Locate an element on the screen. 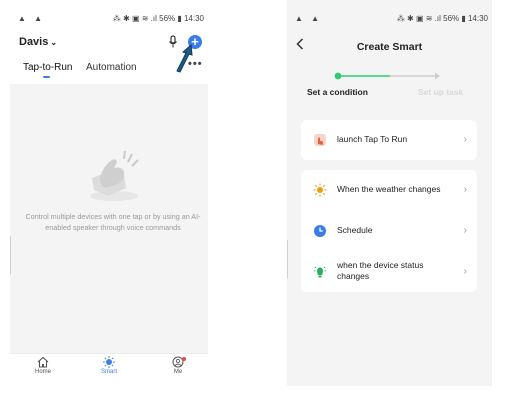 This screenshot has width=515, height=403. nav-home: Home is located at coordinates (43, 365).